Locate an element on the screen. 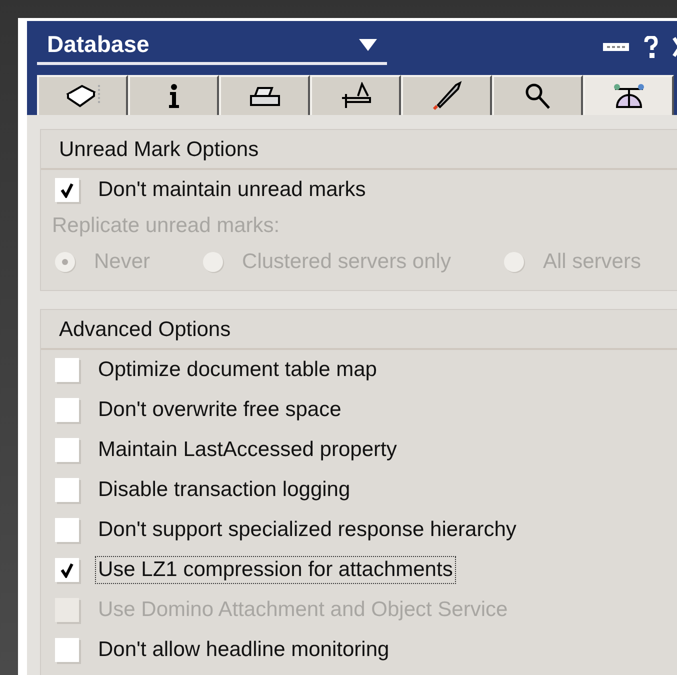 Image resolution: width=677 pixels, height=675 pixels. info-icon is located at coordinates (174, 96).